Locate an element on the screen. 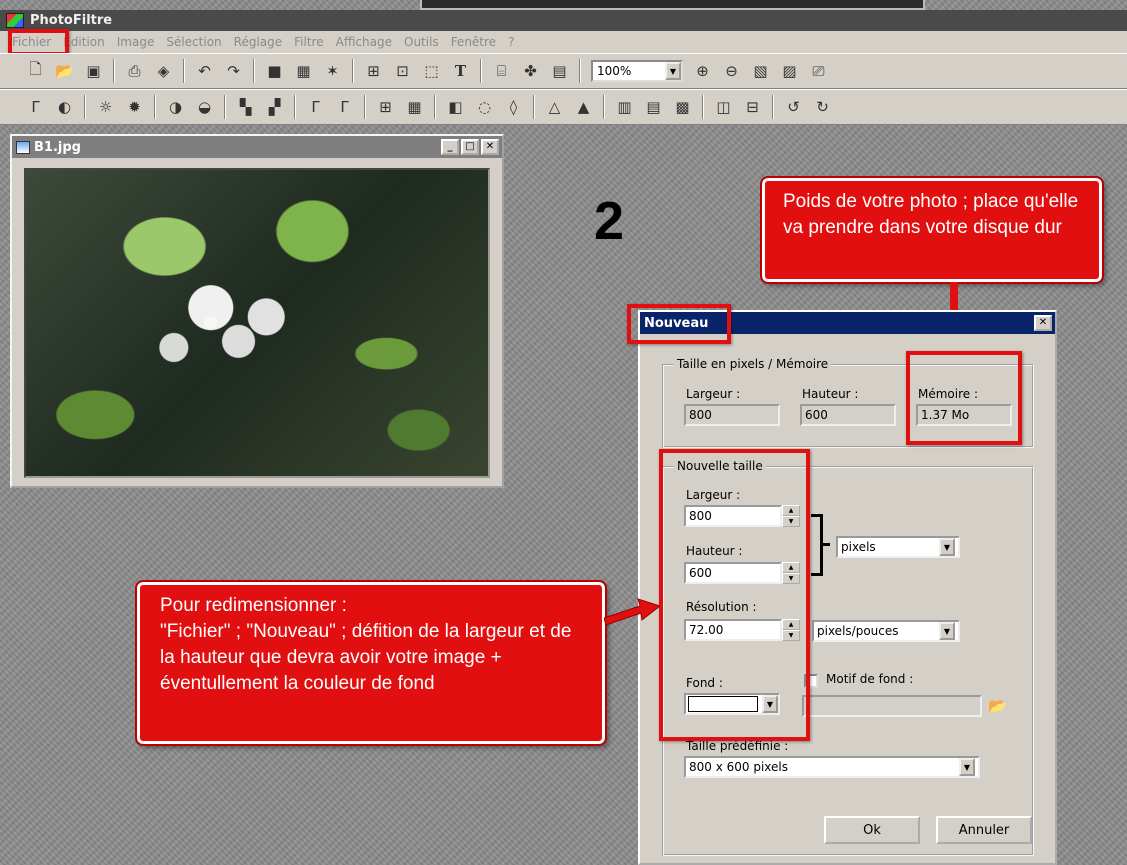 The width and height of the screenshot is (1127, 865). rotate-left-icon: ↺ is located at coordinates (793, 107).